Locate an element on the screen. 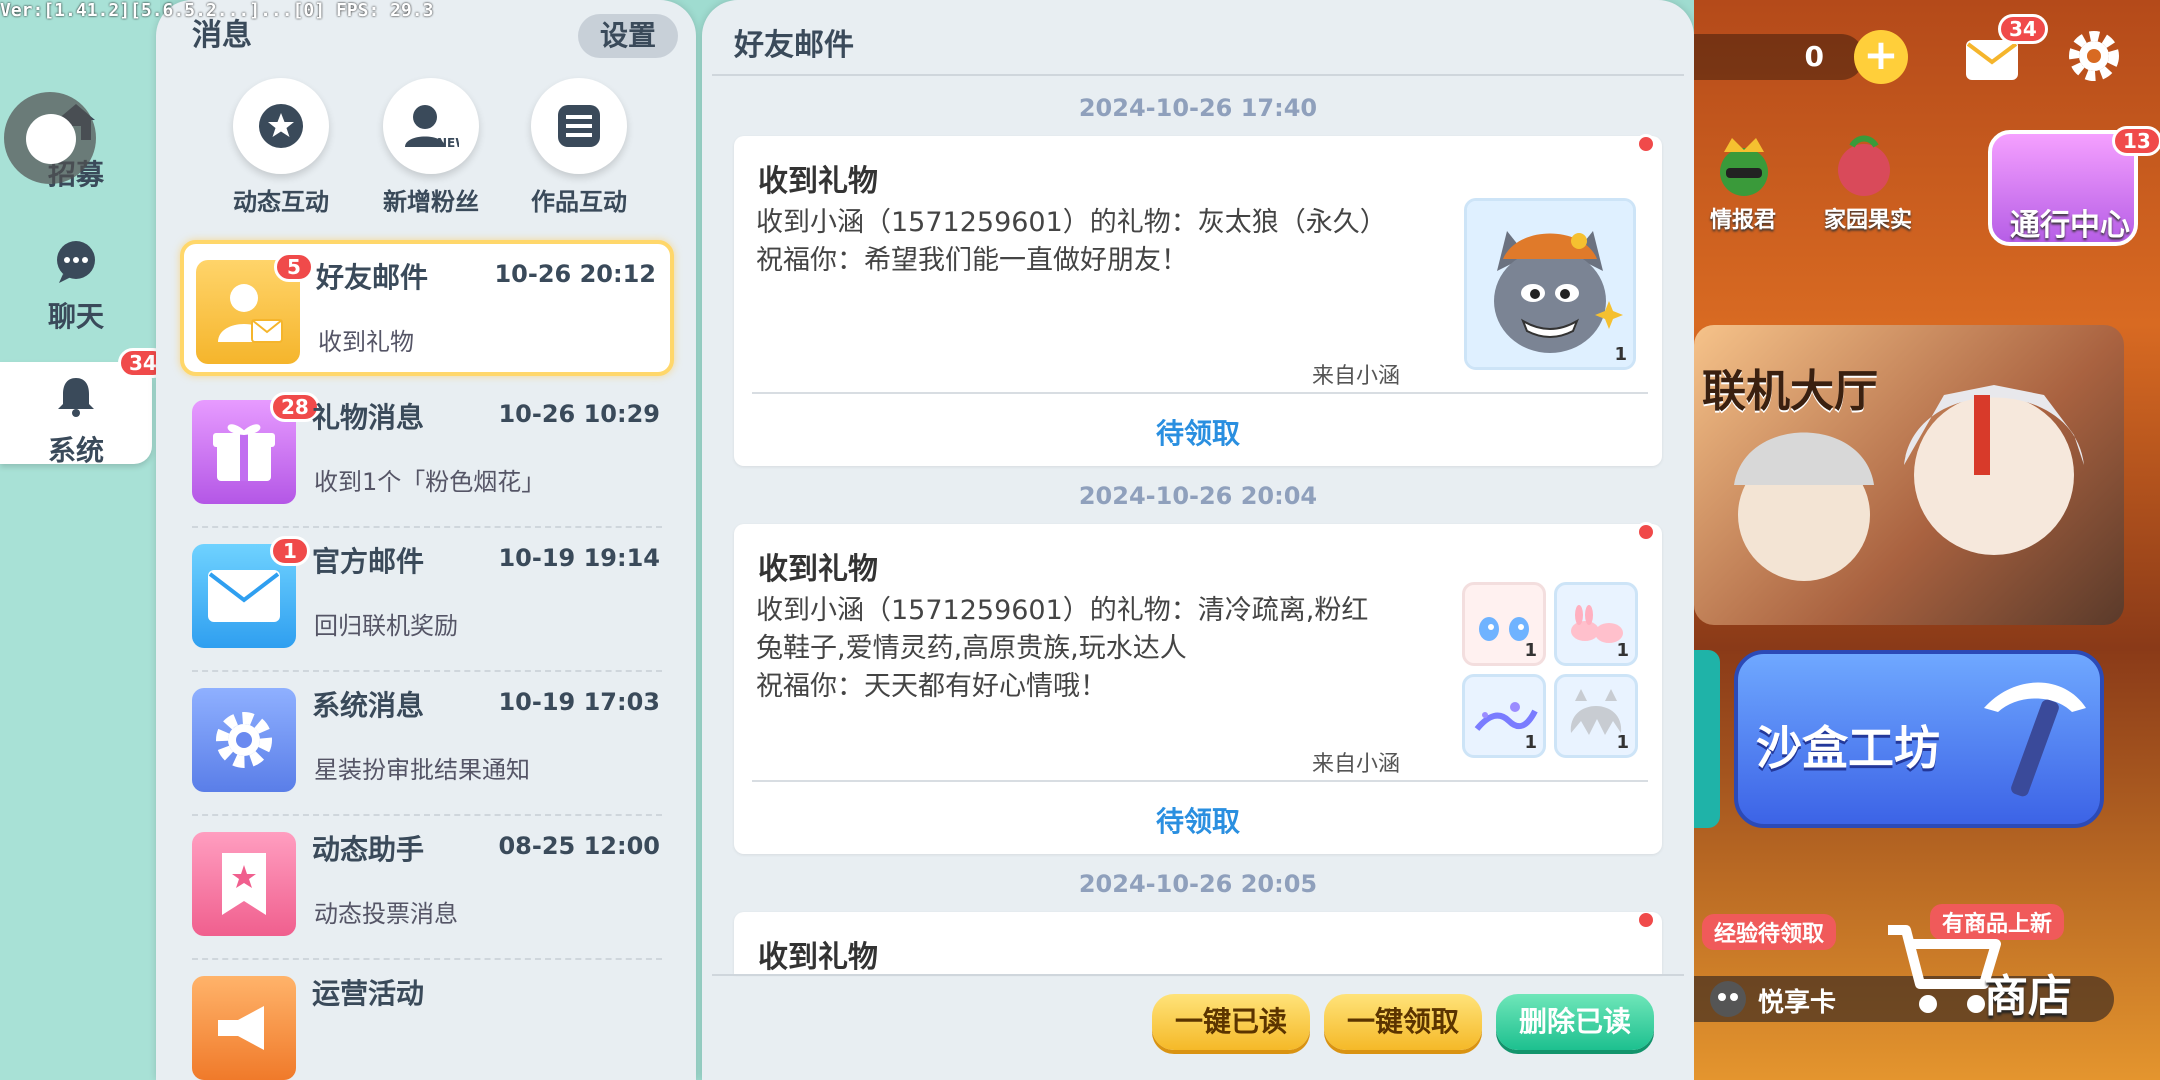 This screenshot has height=1080, width=2160. tab-chat: 聊天 is located at coordinates (76, 286).